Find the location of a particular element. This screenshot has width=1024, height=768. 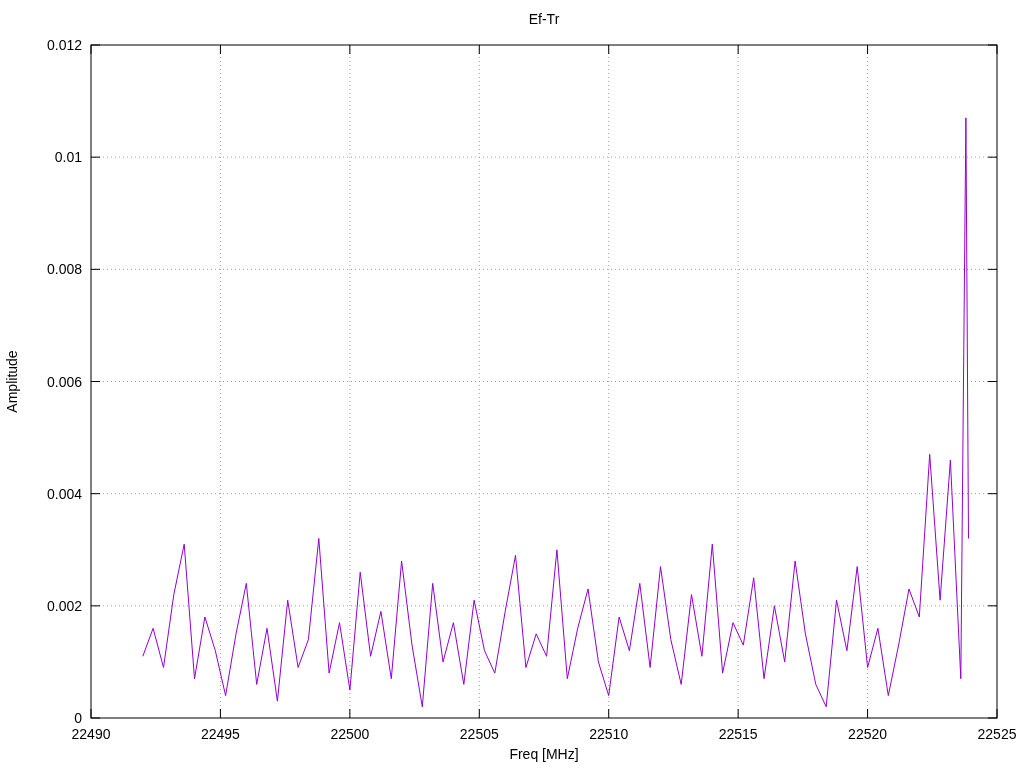

tick-label: 0.008 is located at coordinates (64, 269).